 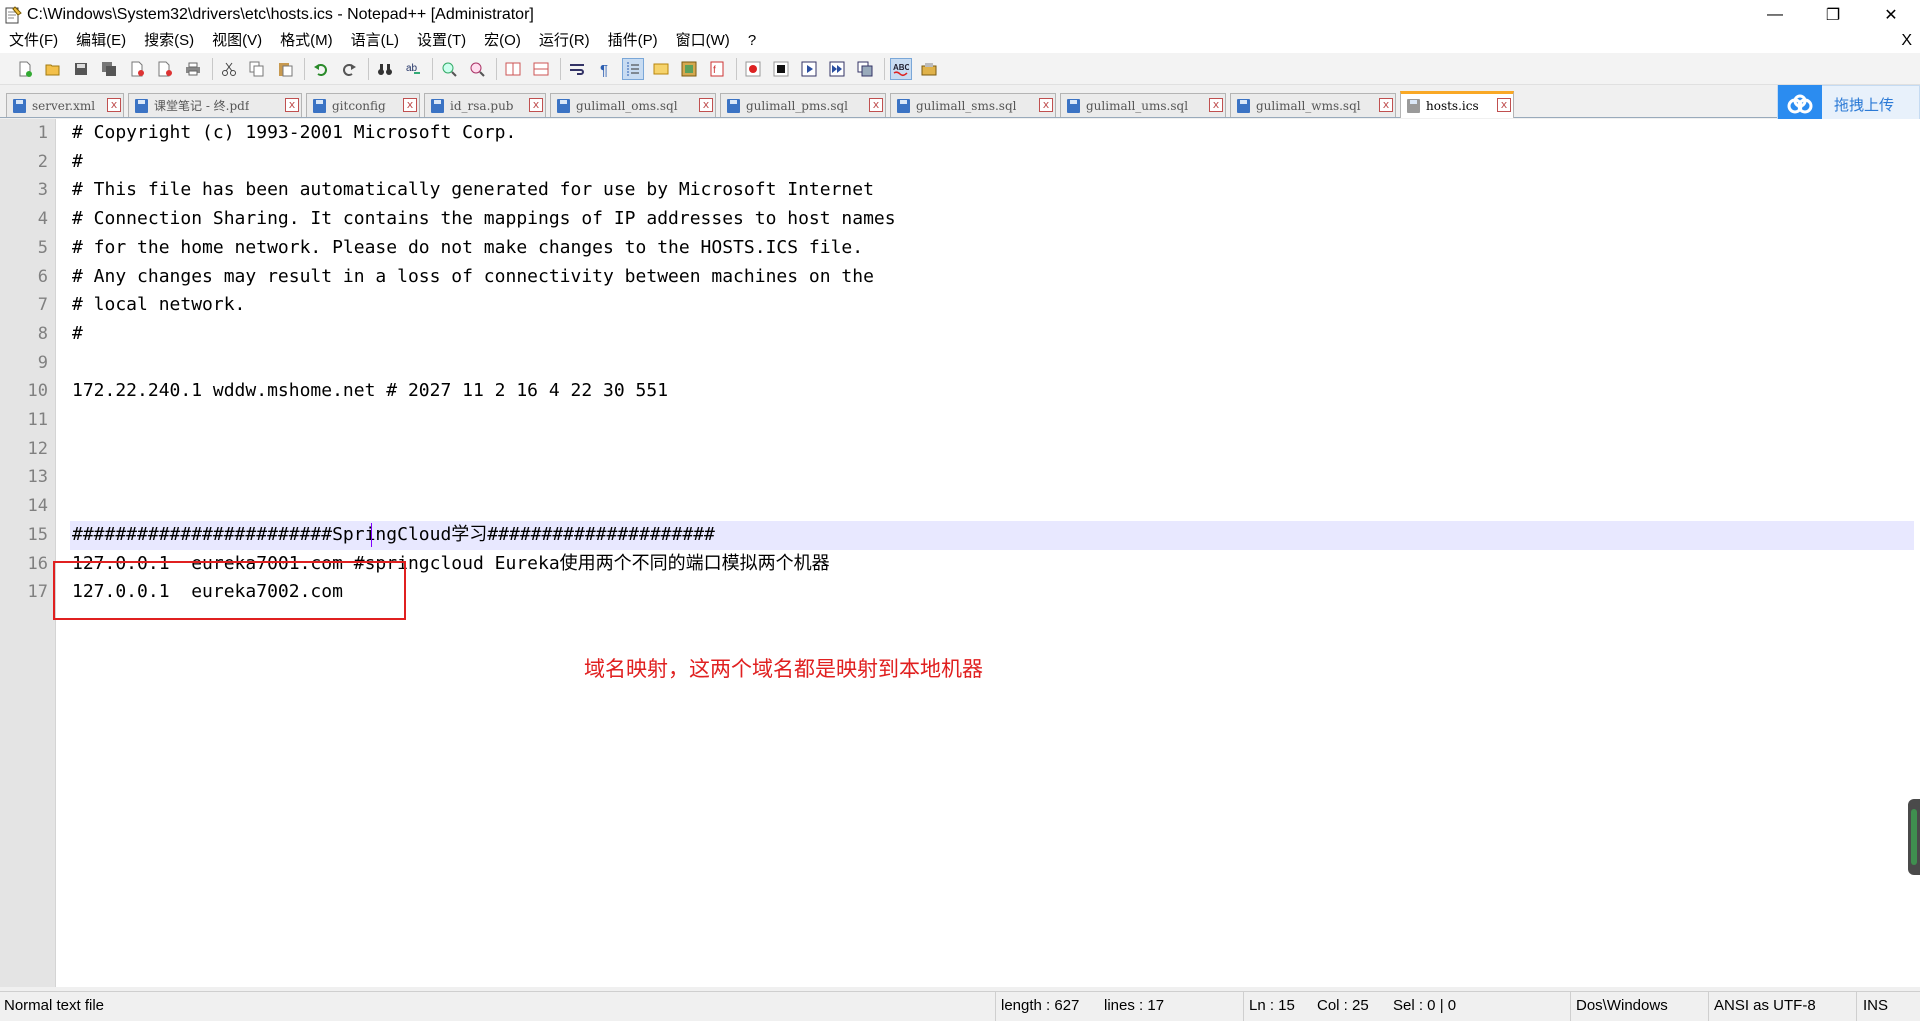 I want to click on tab-gulimall-pms-sql: gulimall_pms.sql x, so click(x=803, y=105).